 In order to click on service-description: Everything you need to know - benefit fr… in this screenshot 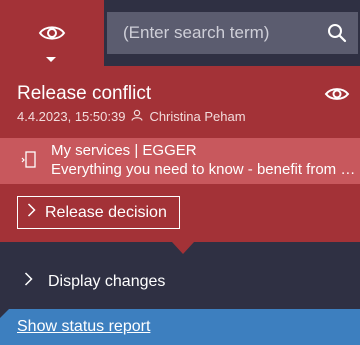, I will do `click(203, 169)`.